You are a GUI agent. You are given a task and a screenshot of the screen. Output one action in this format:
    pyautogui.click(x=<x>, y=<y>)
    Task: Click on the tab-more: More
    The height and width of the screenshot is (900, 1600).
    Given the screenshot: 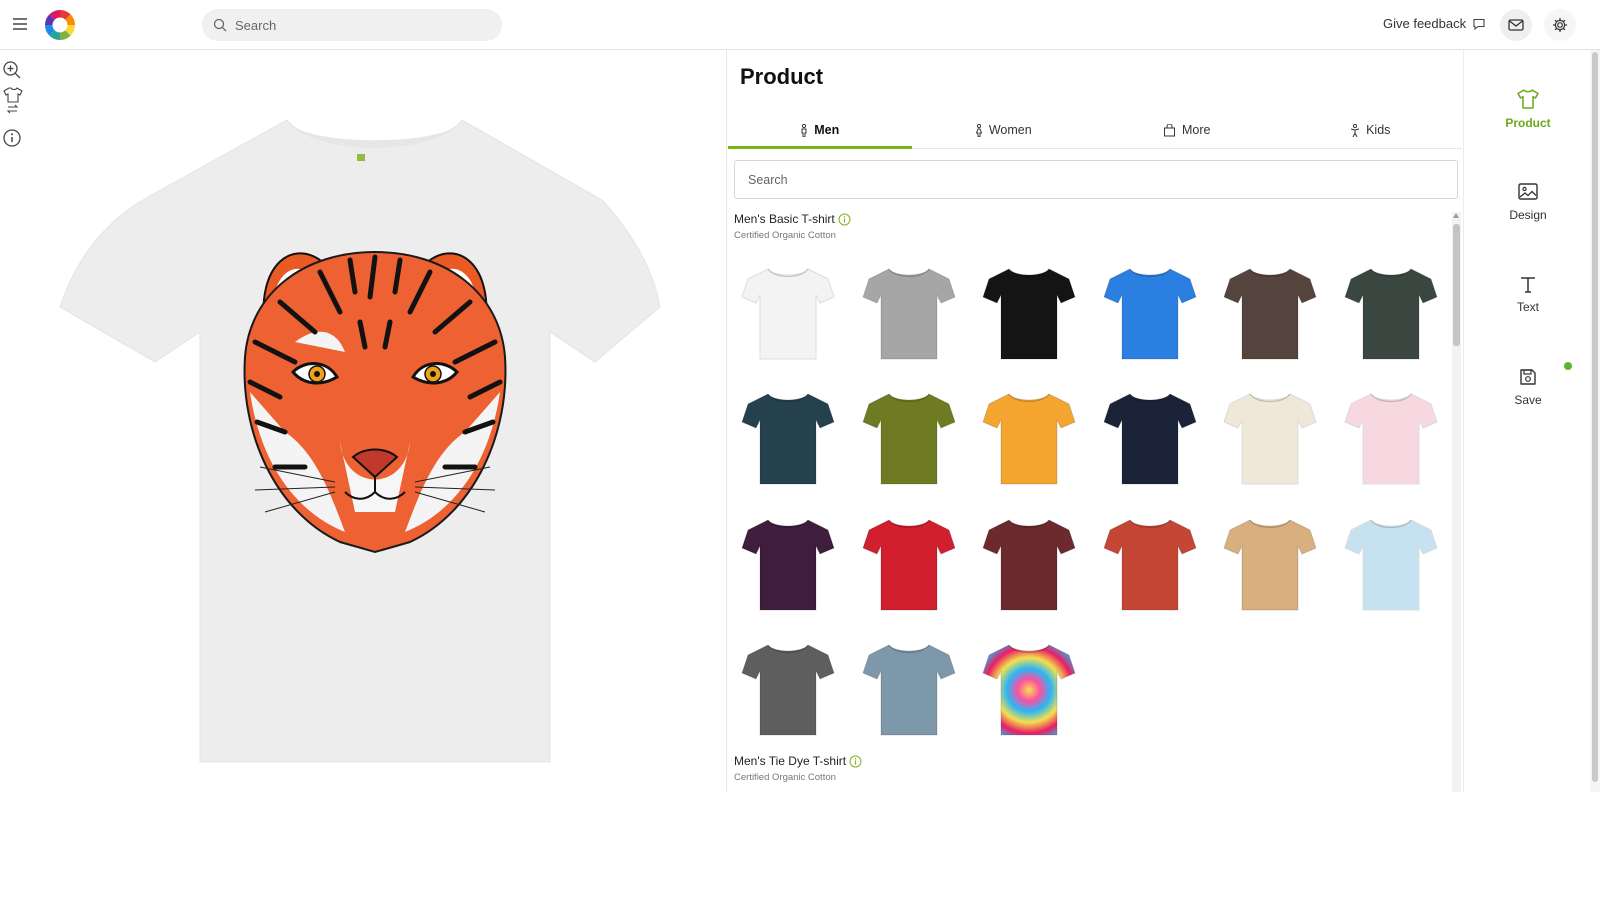 What is the action you would take?
    pyautogui.click(x=1187, y=130)
    